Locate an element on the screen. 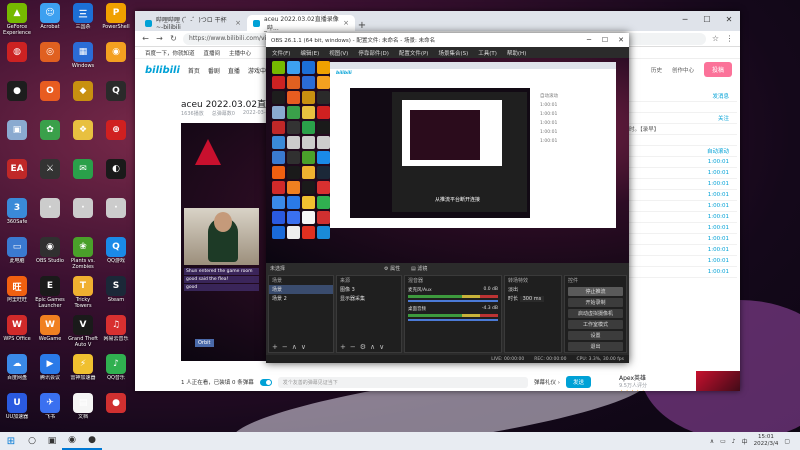  obs-menu-item: 帮助(H) is located at coordinates (516, 53).